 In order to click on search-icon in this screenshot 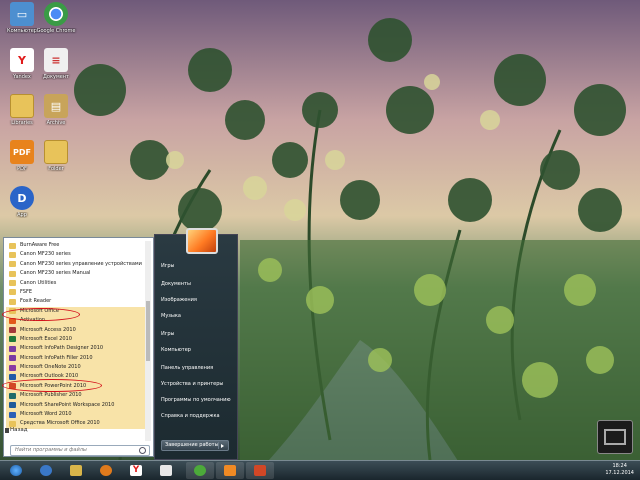, I will do `click(142, 450)`.